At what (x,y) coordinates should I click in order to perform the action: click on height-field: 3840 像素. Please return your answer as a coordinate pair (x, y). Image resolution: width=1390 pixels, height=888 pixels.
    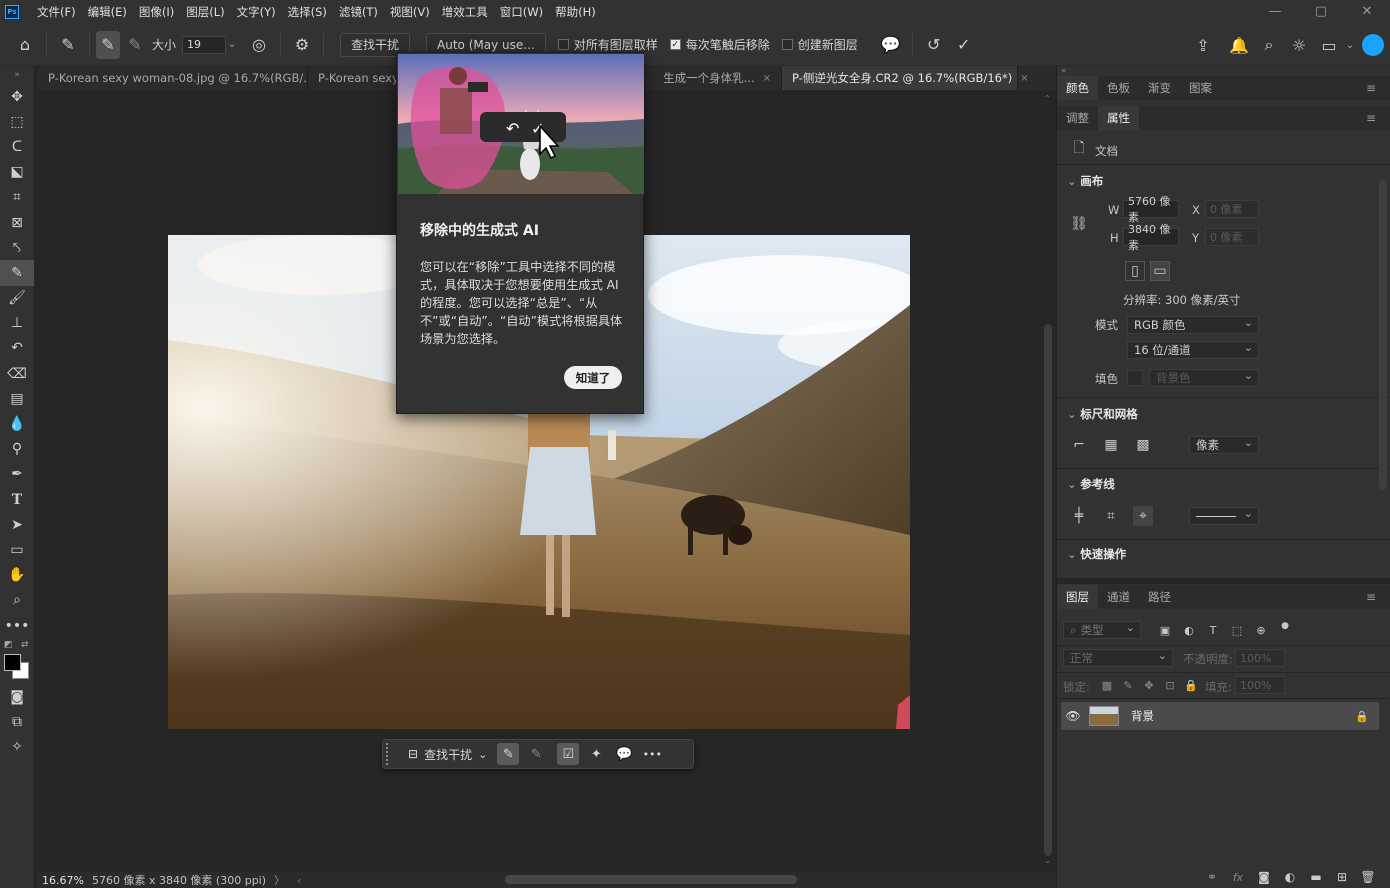
    Looking at the image, I should click on (1151, 237).